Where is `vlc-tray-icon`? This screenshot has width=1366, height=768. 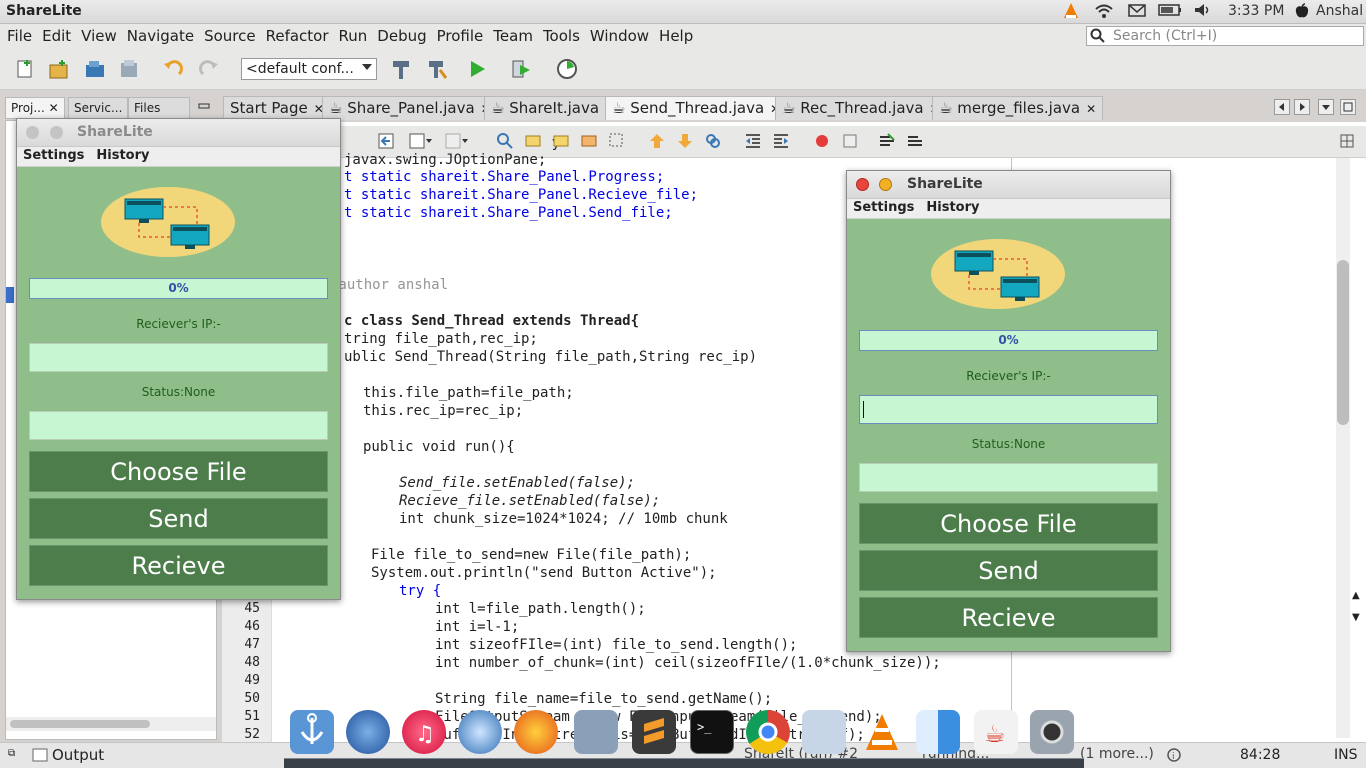 vlc-tray-icon is located at coordinates (1071, 13).